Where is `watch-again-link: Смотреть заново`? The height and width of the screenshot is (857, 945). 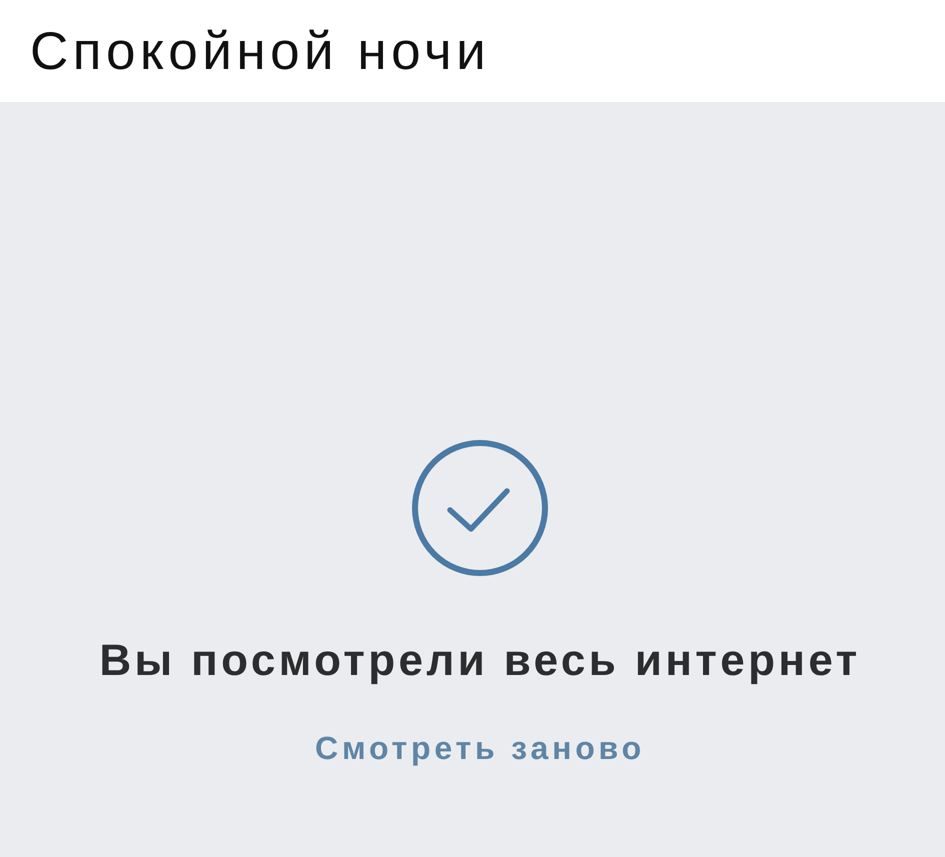
watch-again-link: Смотреть заново is located at coordinates (480, 748).